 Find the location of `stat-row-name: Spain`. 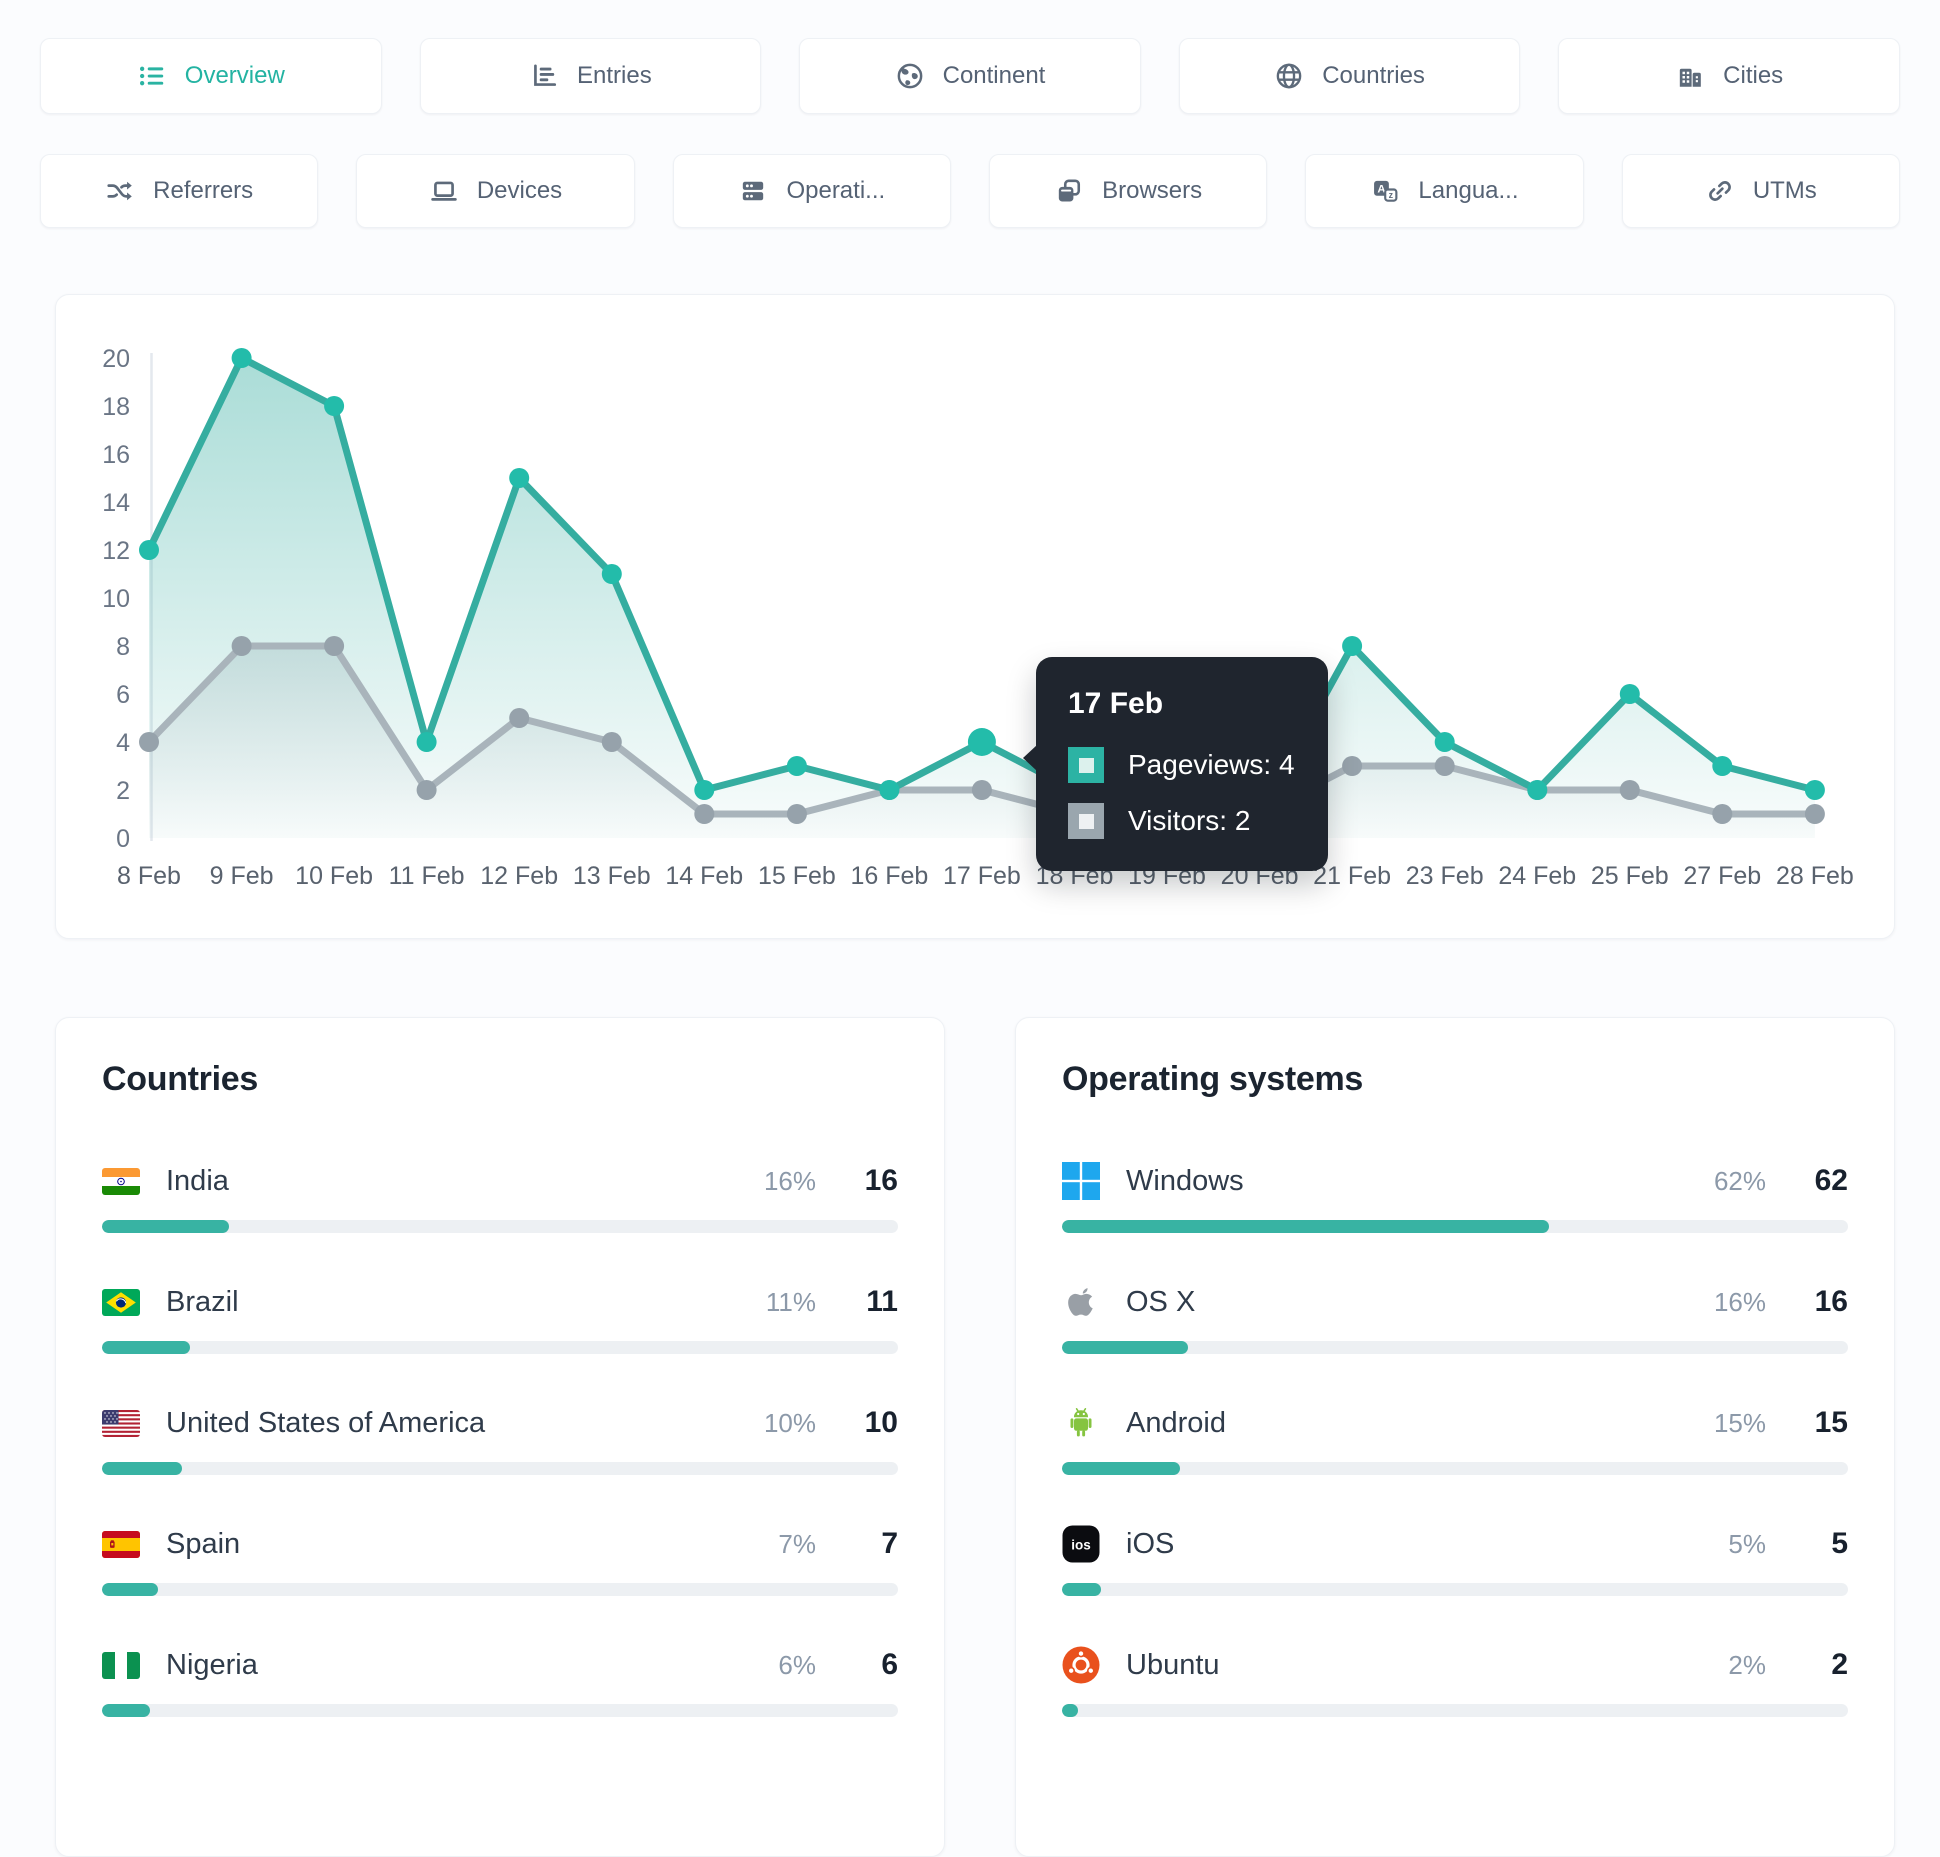

stat-row-name: Spain is located at coordinates (203, 1543).